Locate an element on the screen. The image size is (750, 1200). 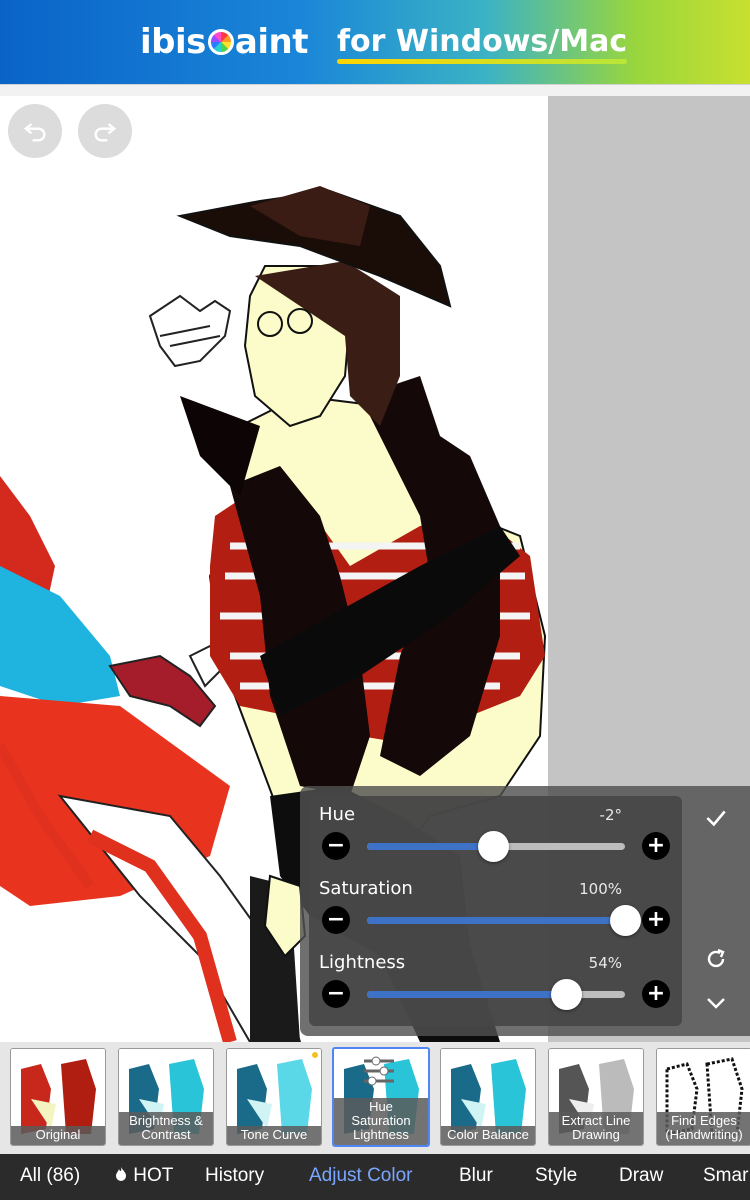
redo-arrow-icon is located at coordinates (105, 132).